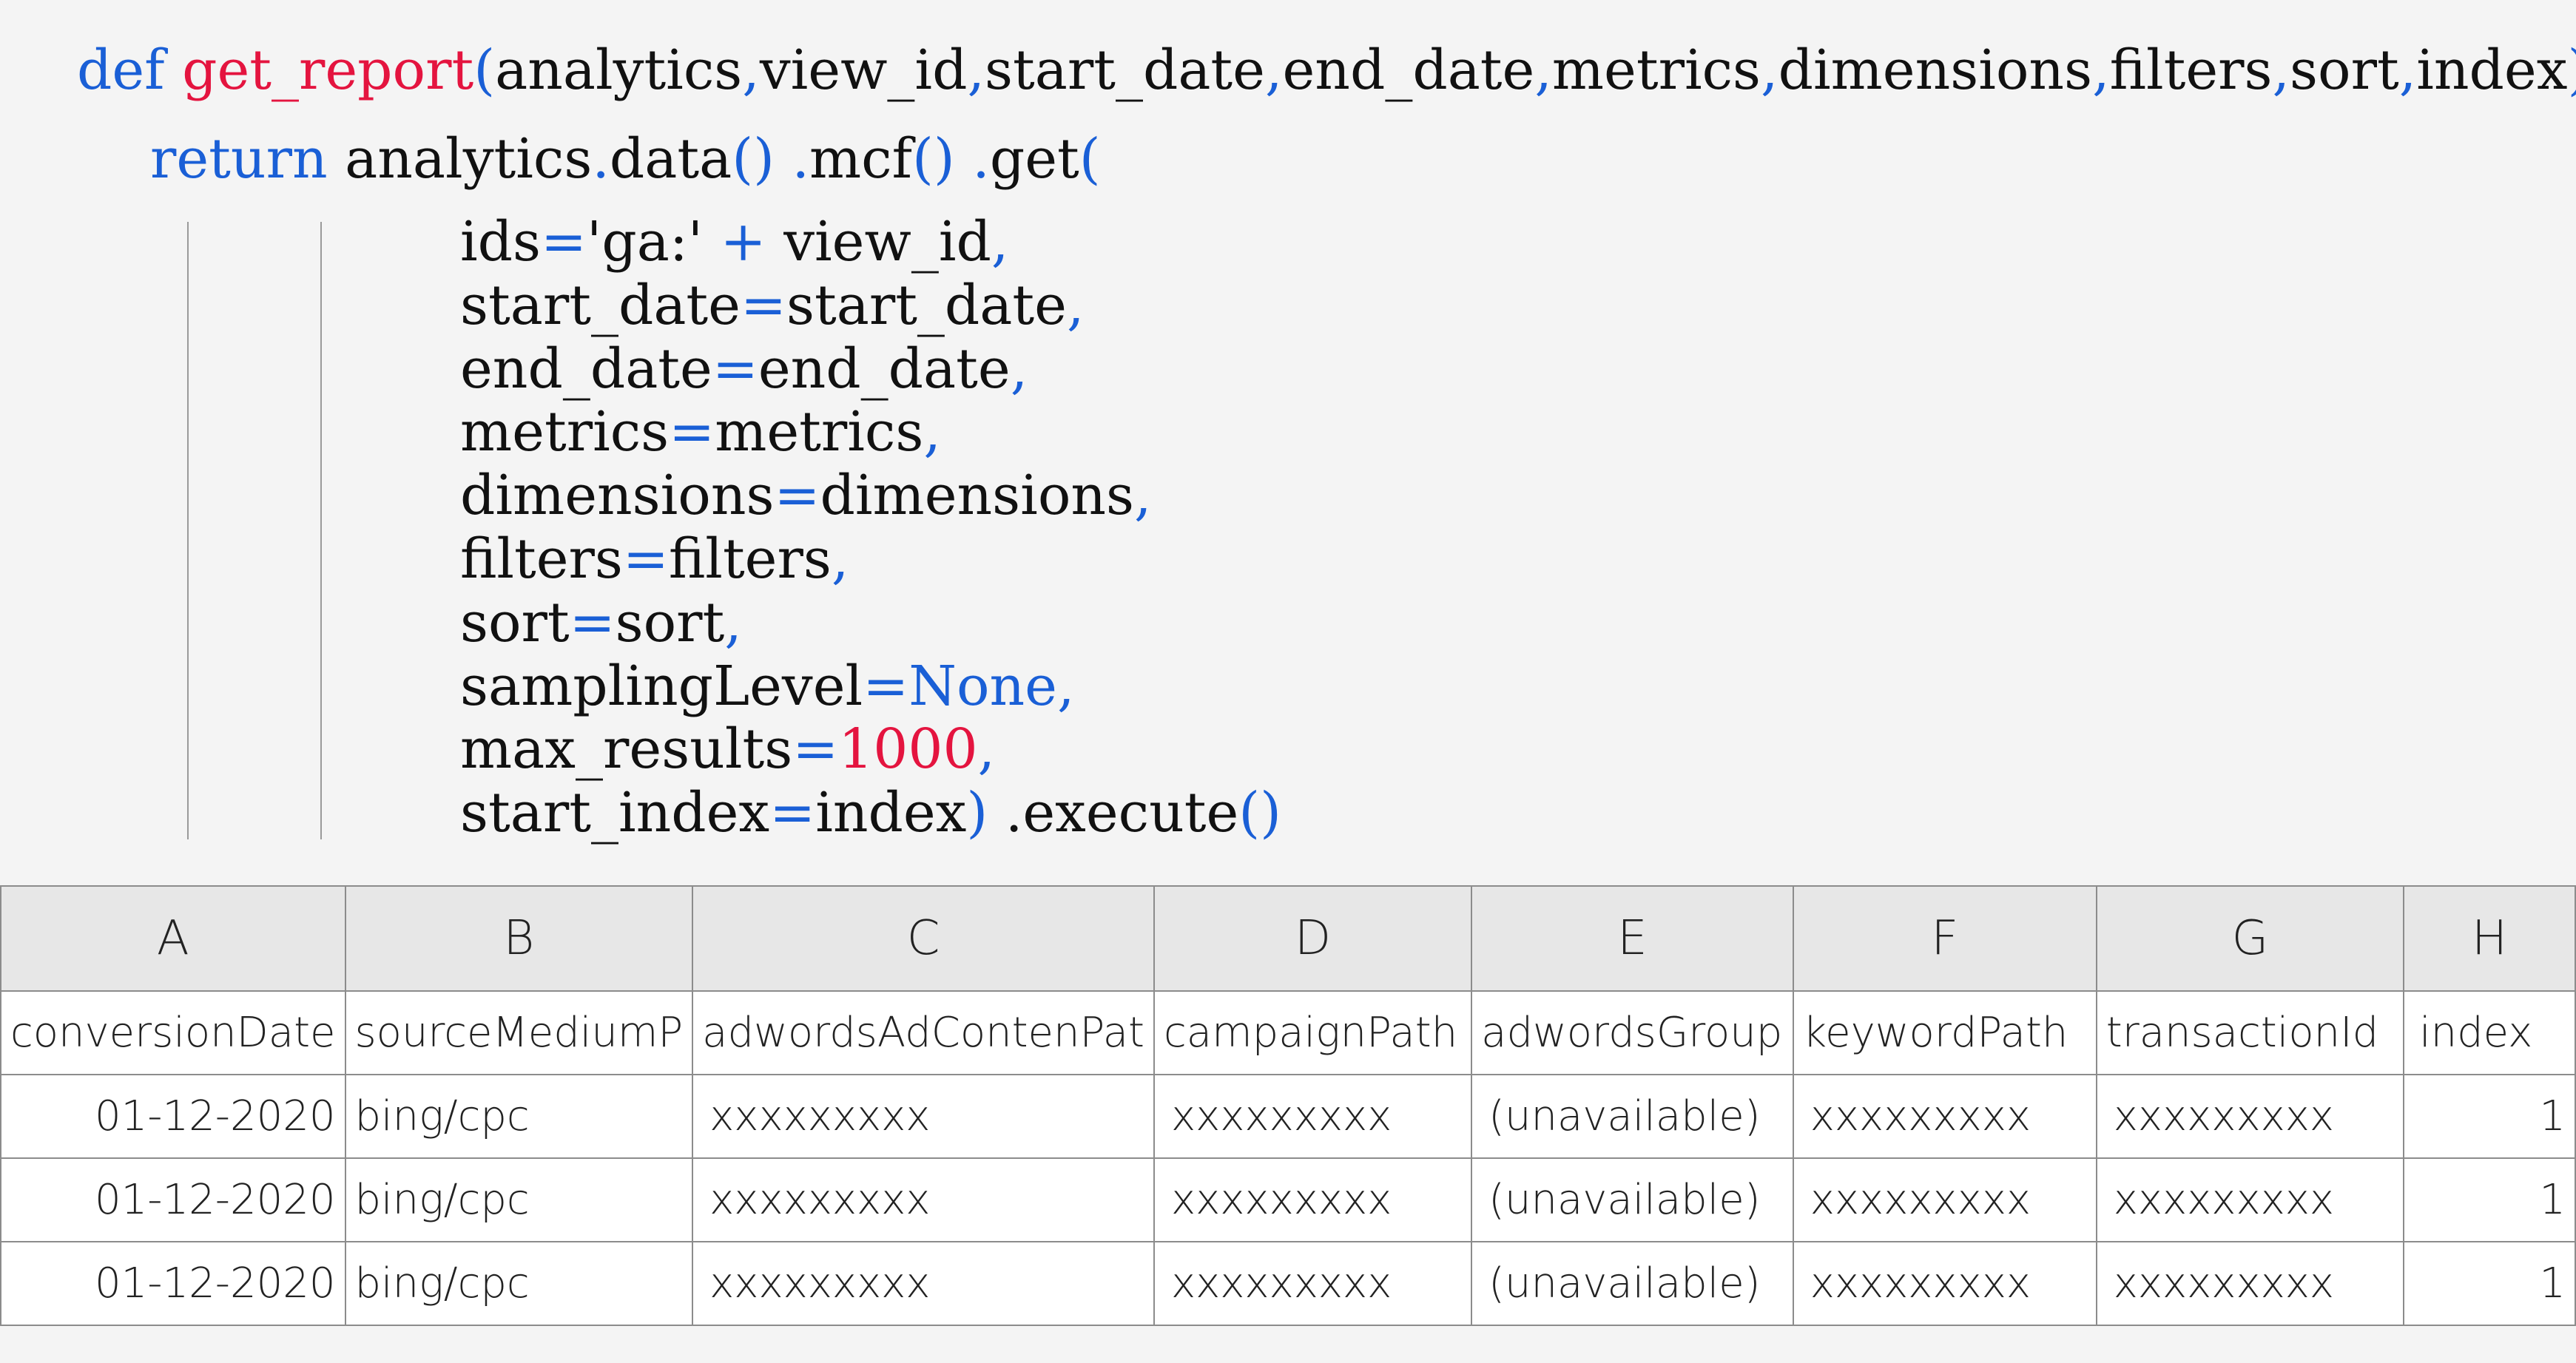  What do you see at coordinates (1288, 1350) in the screenshot?
I see `bottom-margin` at bounding box center [1288, 1350].